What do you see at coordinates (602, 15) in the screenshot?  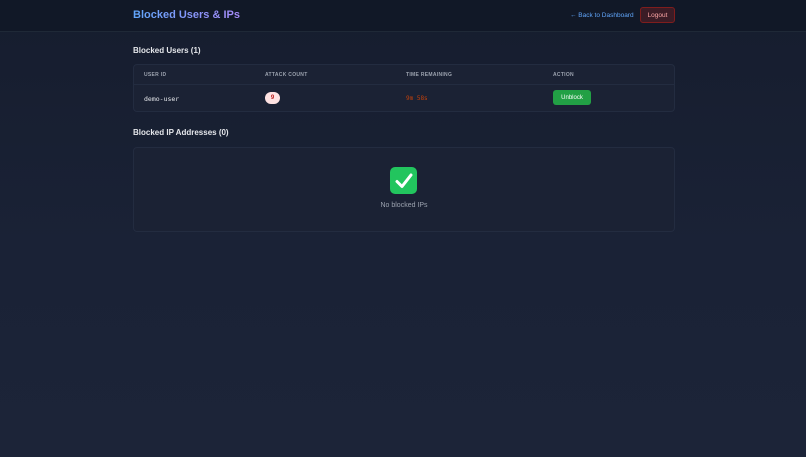 I see `back-to-dashboard-link: ← Back to Dashboard` at bounding box center [602, 15].